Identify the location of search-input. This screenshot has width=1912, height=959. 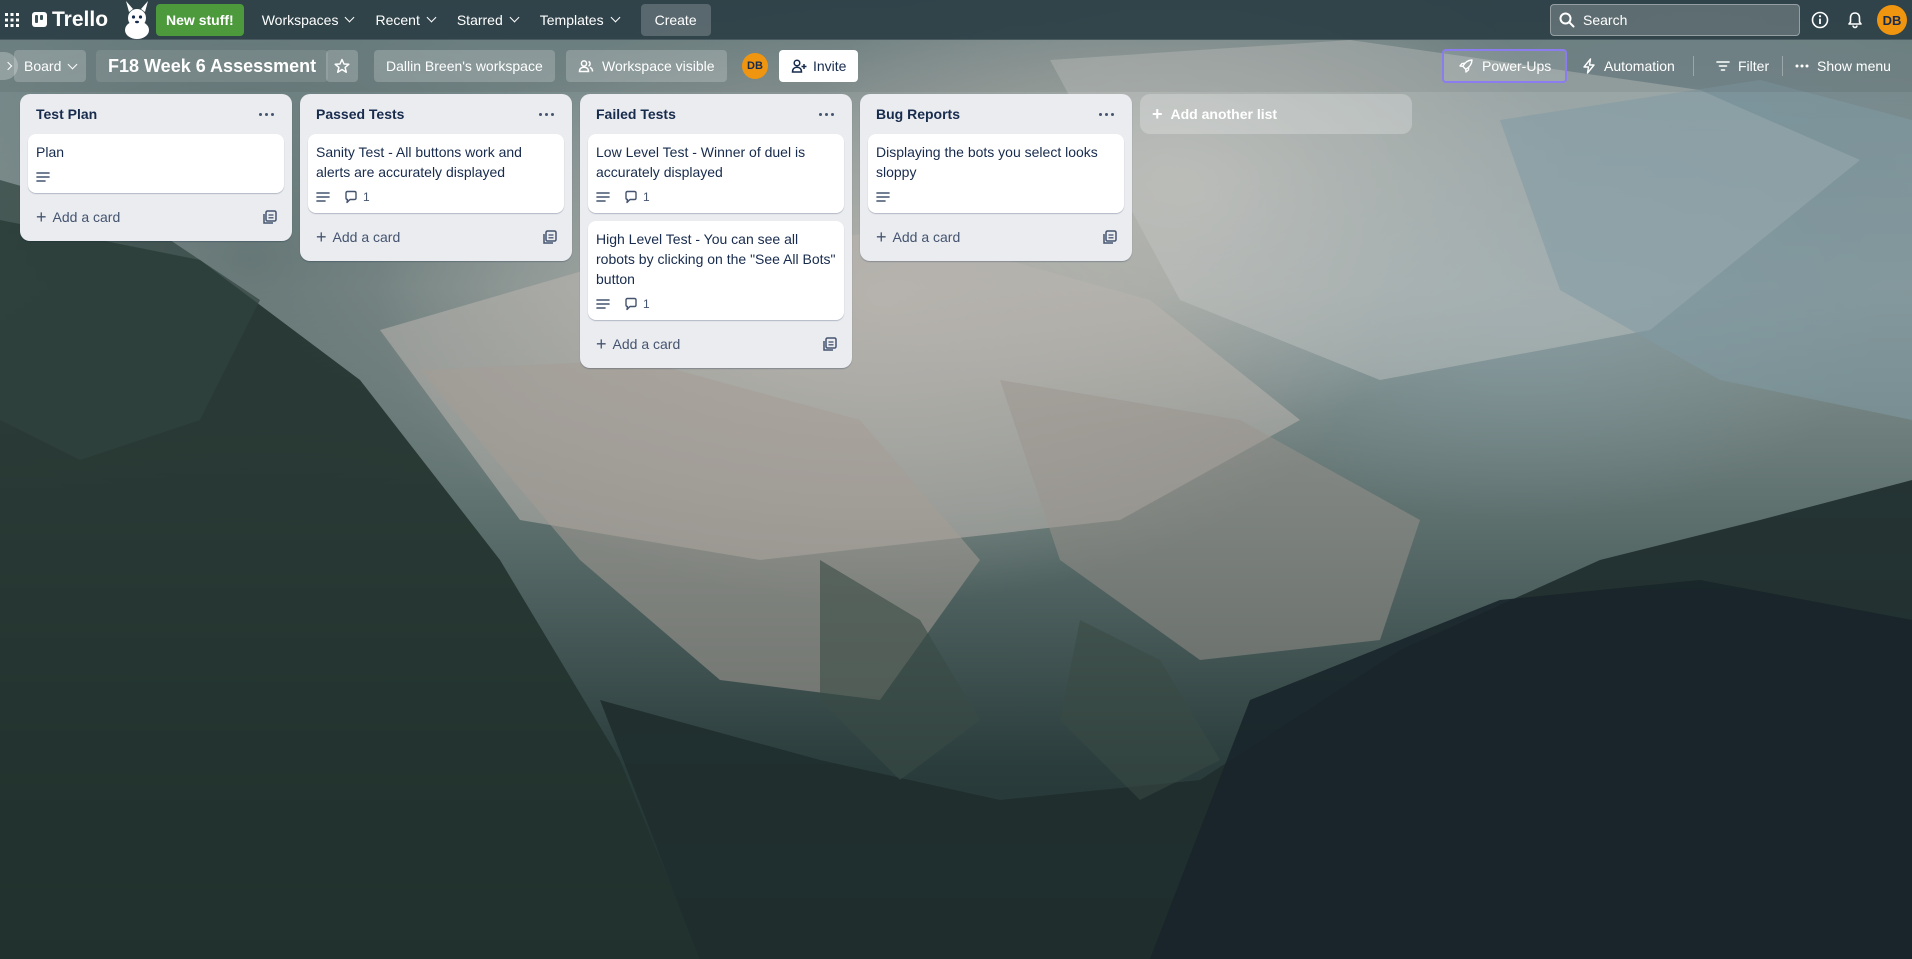
(1683, 20).